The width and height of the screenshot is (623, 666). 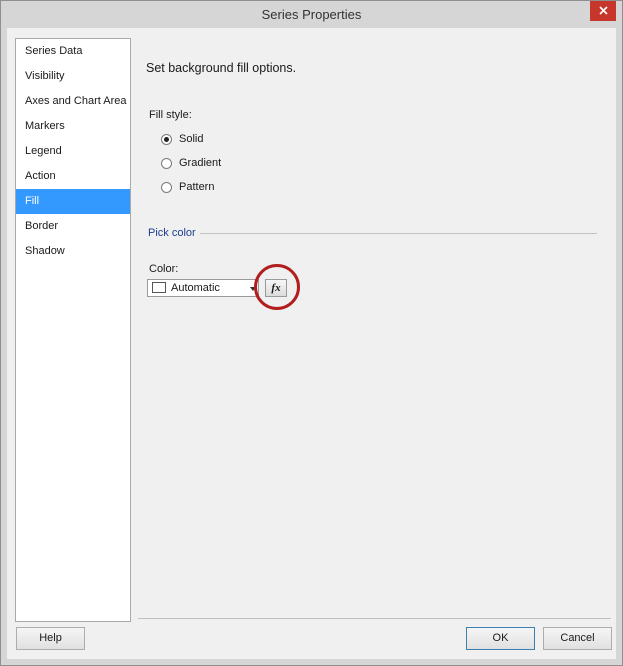 What do you see at coordinates (200, 163) in the screenshot?
I see `radio-label-gradient: Gradient` at bounding box center [200, 163].